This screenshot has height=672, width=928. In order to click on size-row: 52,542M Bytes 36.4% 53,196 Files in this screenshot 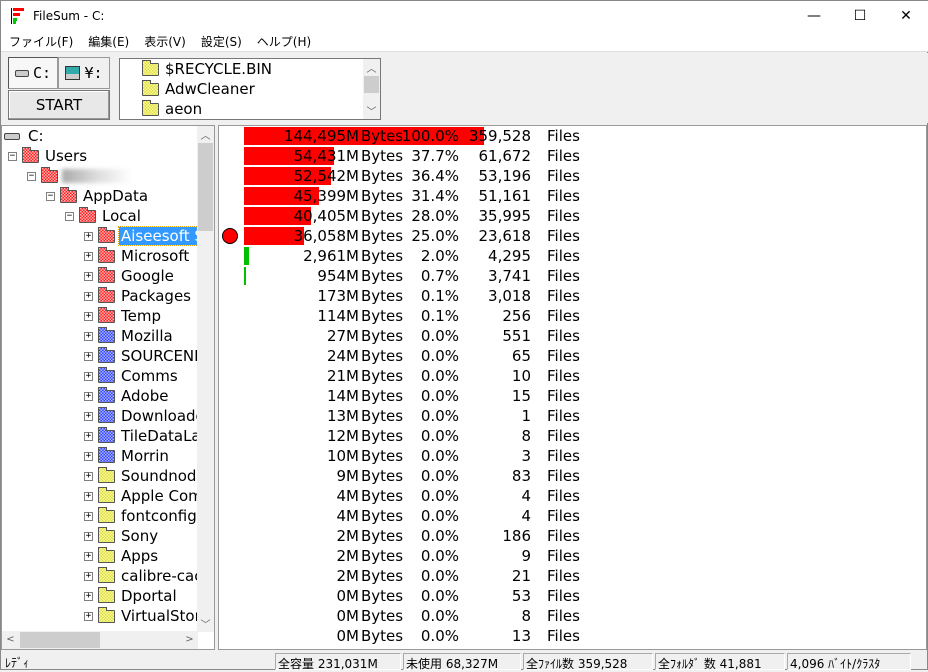, I will do `click(569, 176)`.